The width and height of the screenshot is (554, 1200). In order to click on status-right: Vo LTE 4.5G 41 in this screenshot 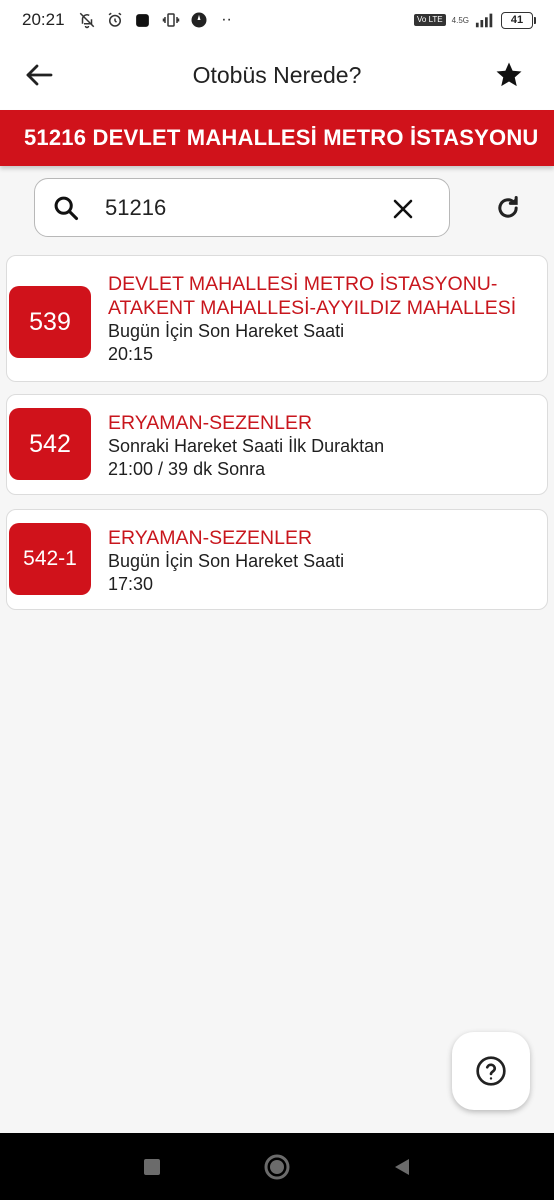, I will do `click(475, 20)`.